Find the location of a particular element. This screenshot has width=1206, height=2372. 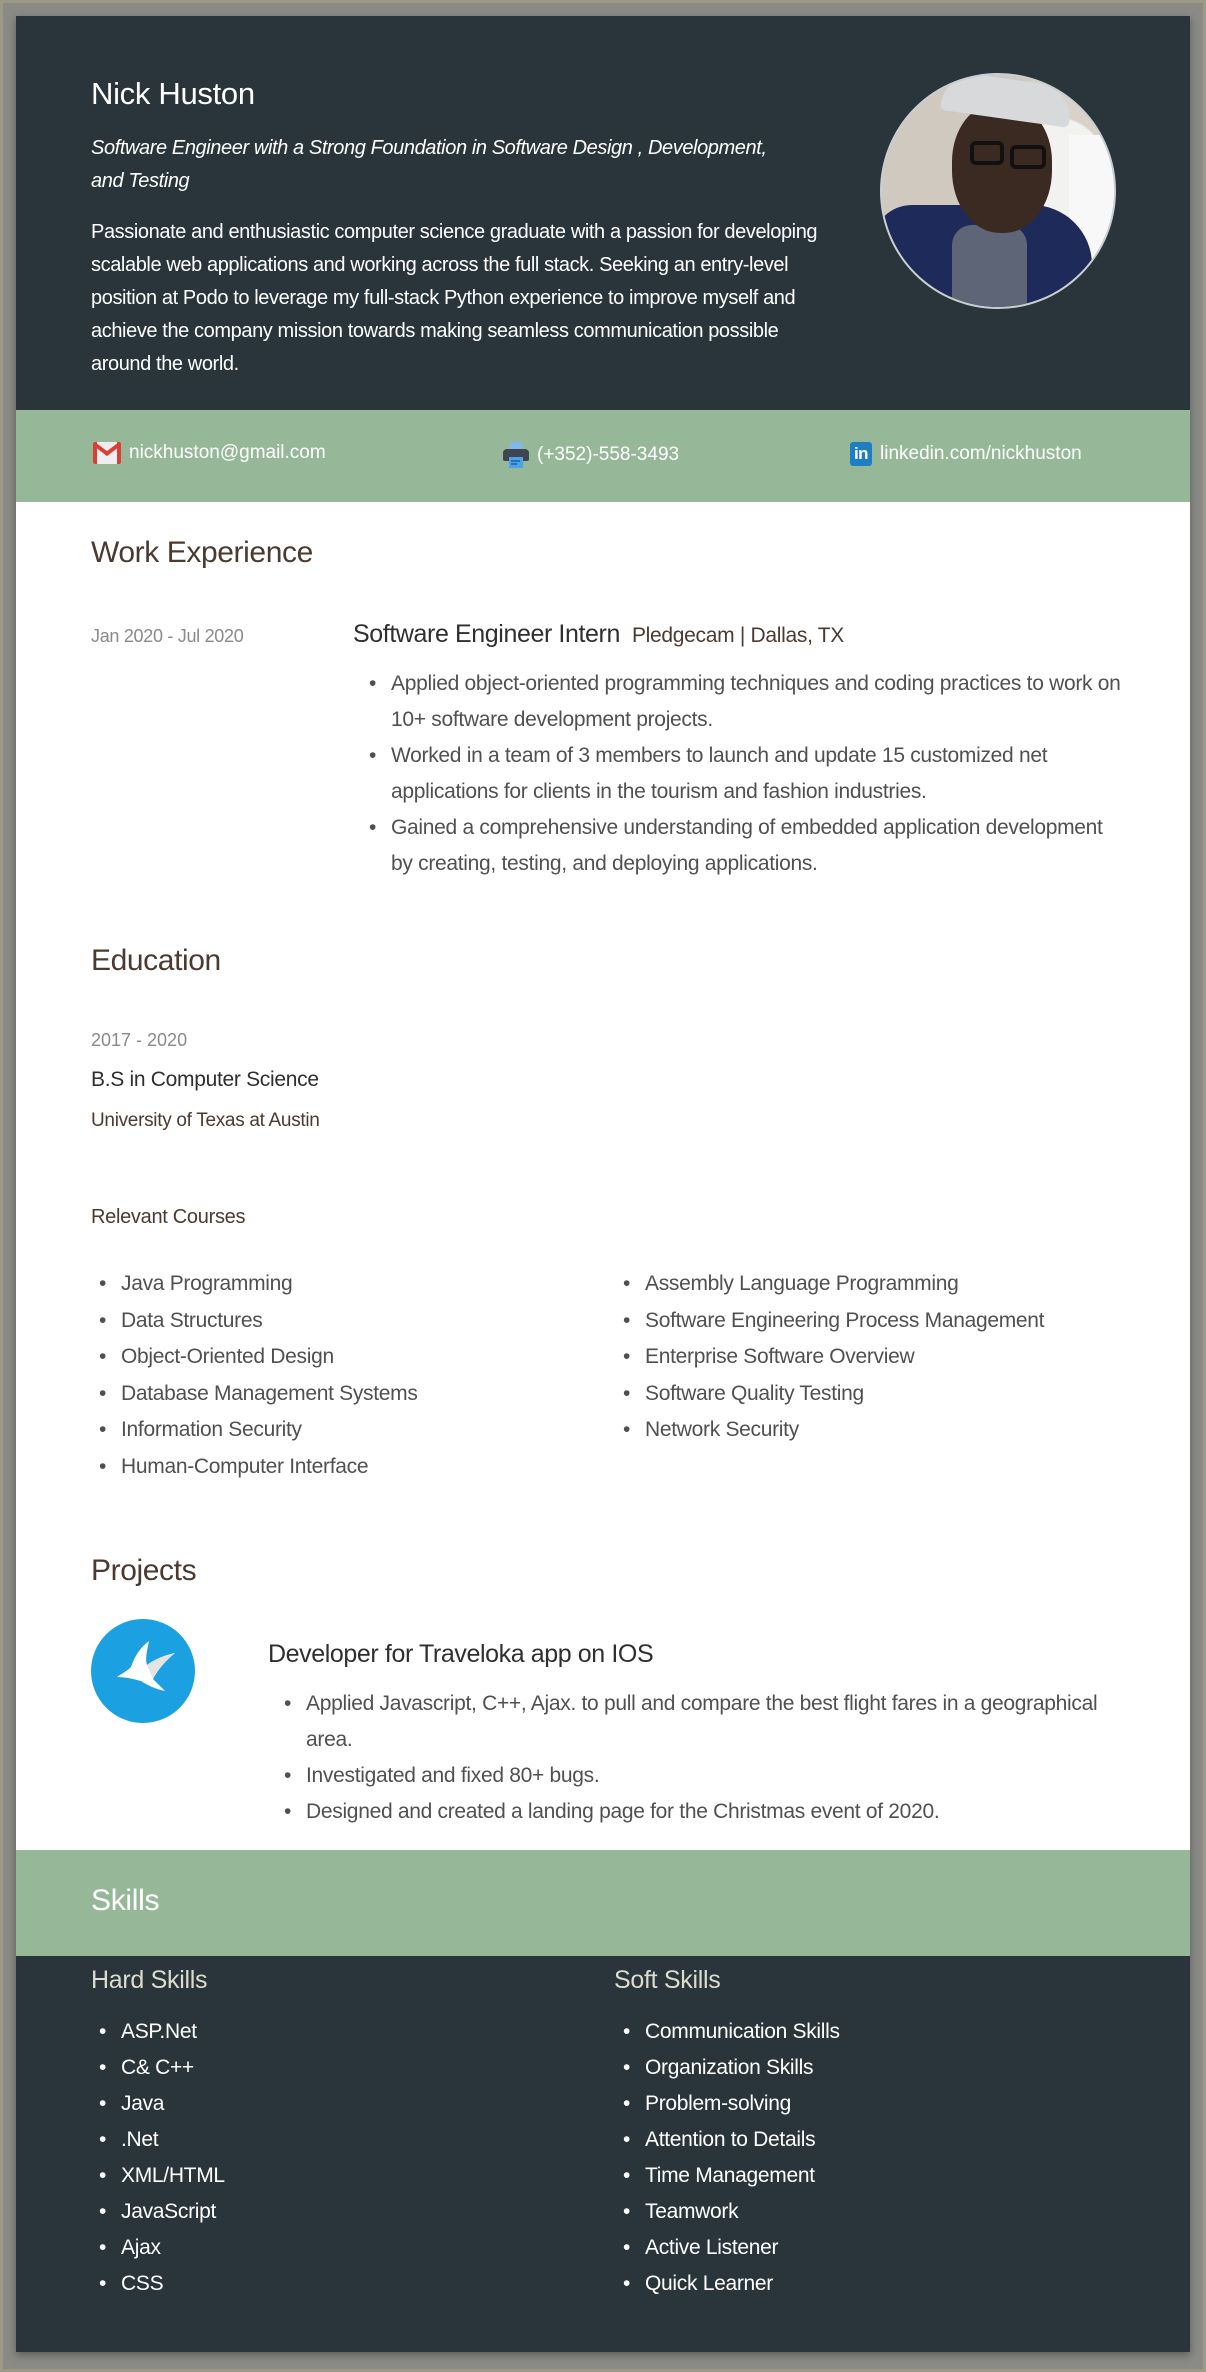

list-item: Organization Skills is located at coordinates (727, 2068).